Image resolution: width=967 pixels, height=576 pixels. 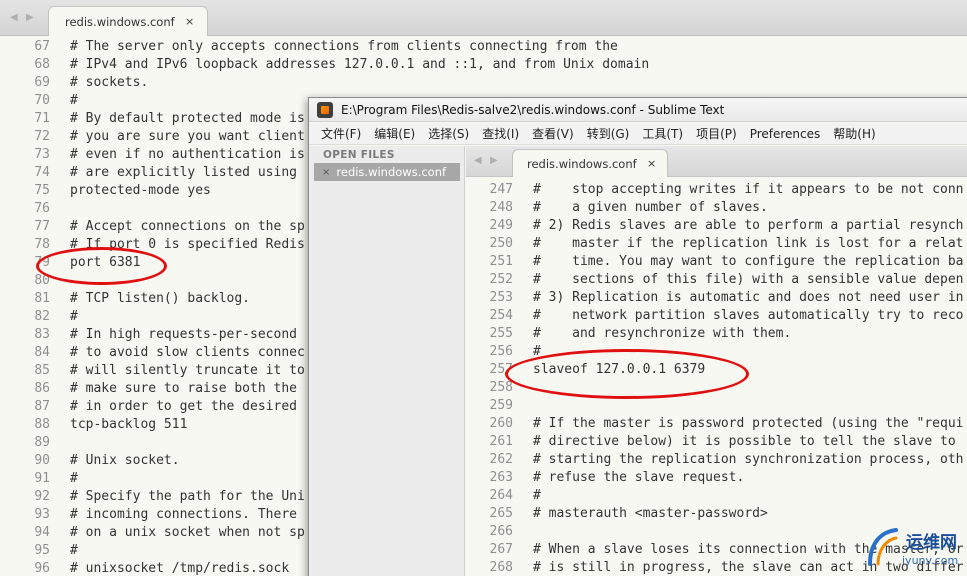 What do you see at coordinates (42, 154) in the screenshot?
I see `line-number: 73` at bounding box center [42, 154].